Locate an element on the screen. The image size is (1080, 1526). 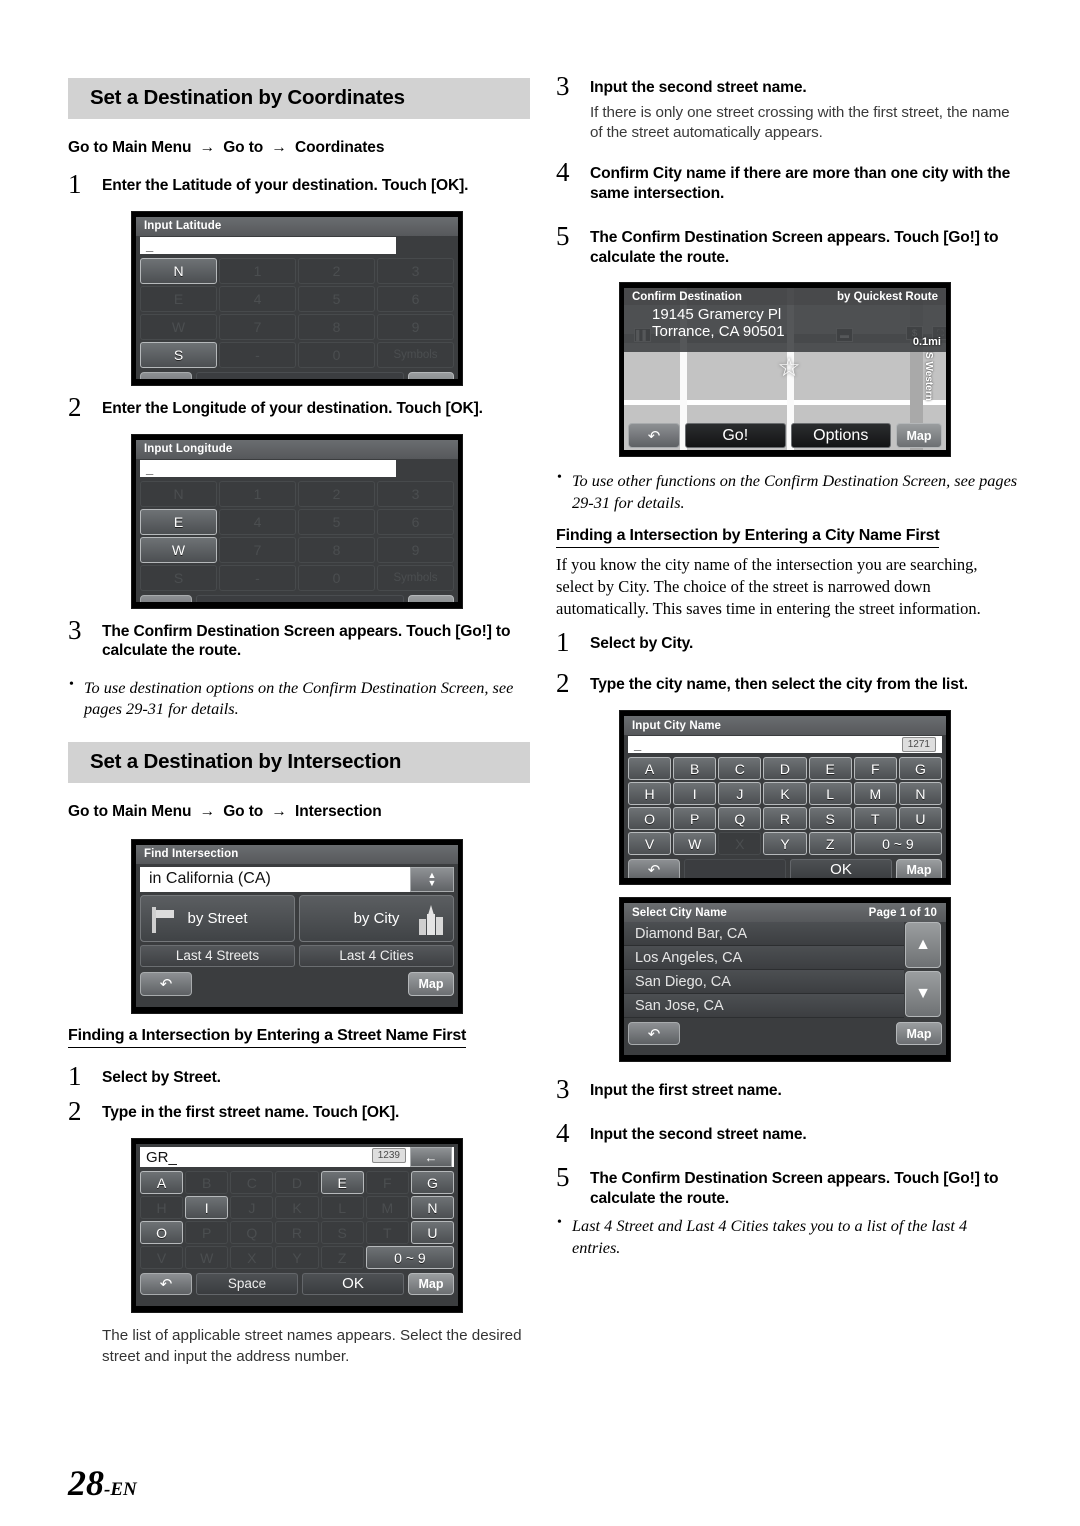
list-item: Los Angeles, CA is located at coordinates (764, 958).